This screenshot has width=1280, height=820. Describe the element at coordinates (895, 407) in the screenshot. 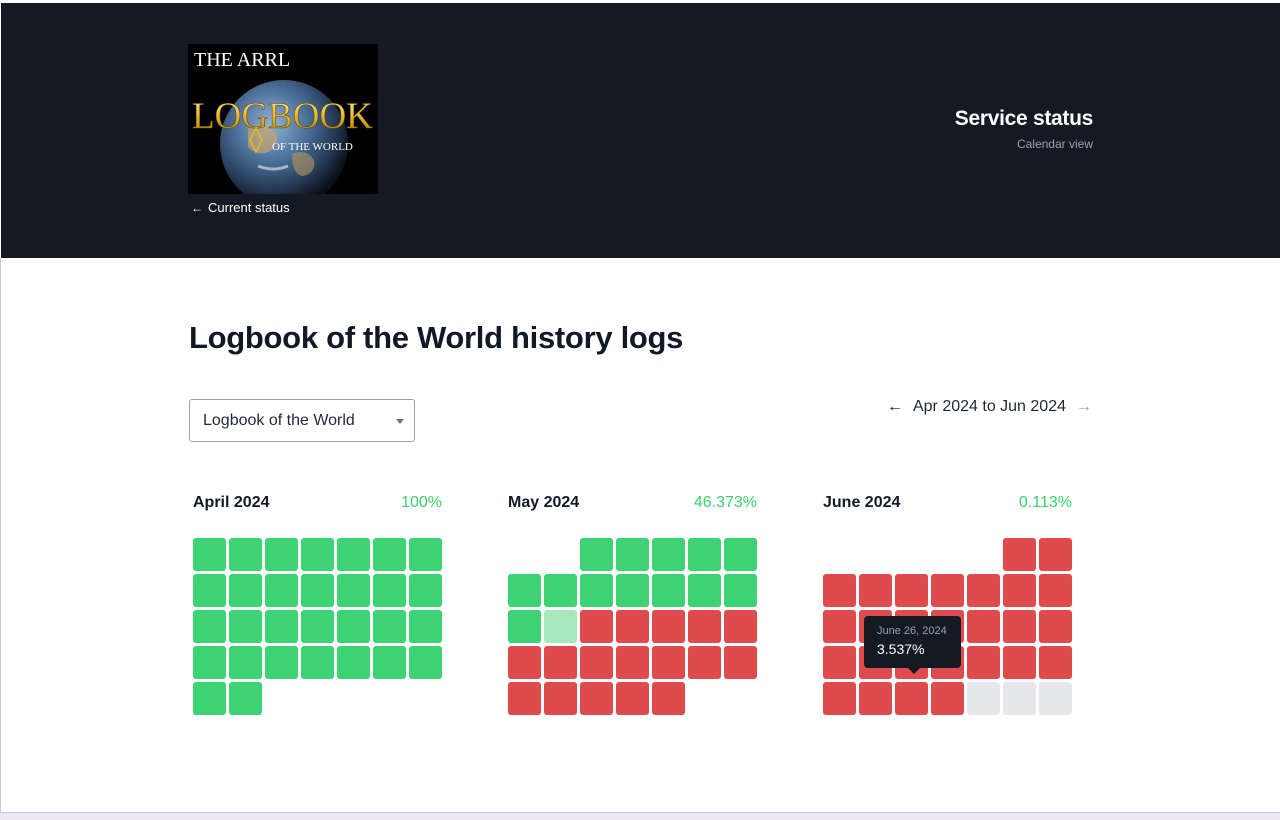

I see `arrow-left-icon: ←` at that location.